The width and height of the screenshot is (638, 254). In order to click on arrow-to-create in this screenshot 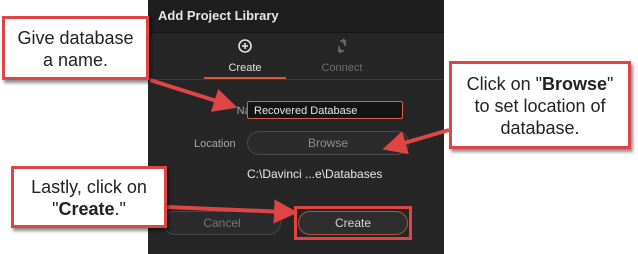, I will do `click(232, 211)`.